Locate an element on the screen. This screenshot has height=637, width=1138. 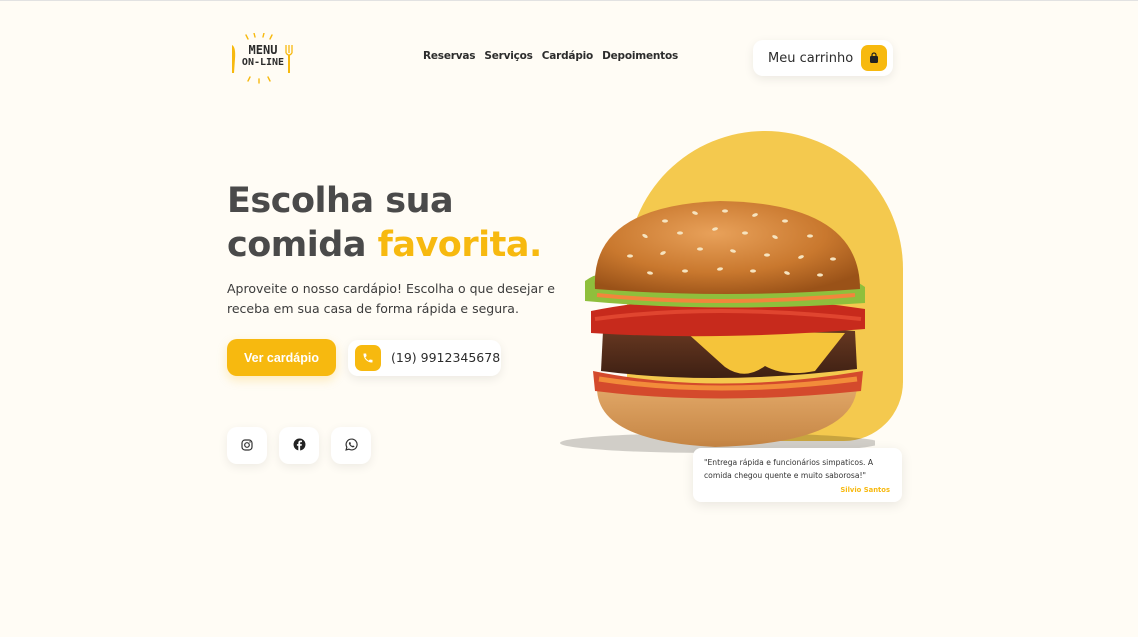
shopping-bag-icon is located at coordinates (874, 58).